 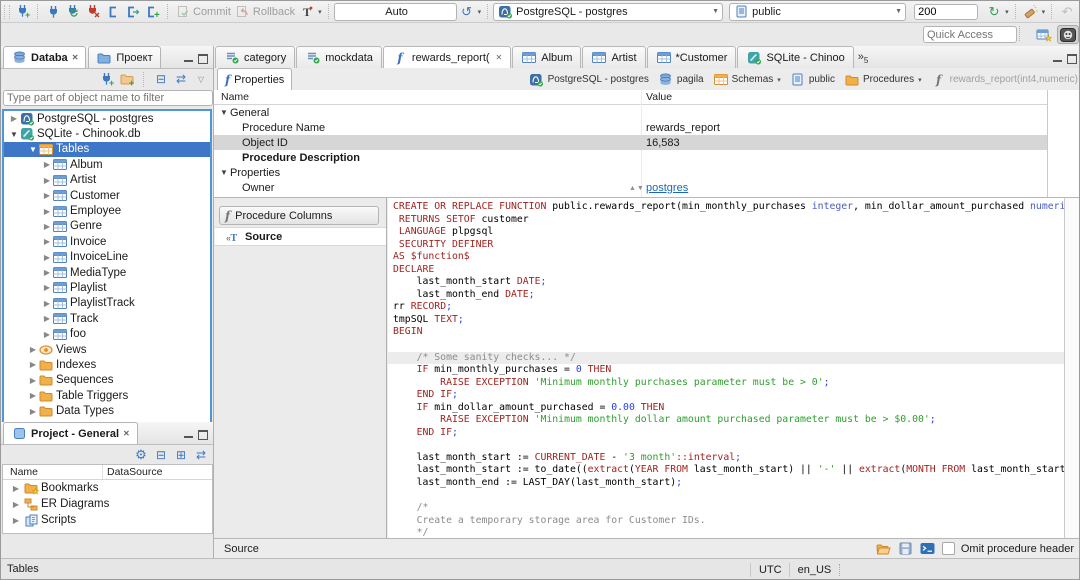 What do you see at coordinates (667, 188) in the screenshot?
I see `grid-cell-value: postgres` at bounding box center [667, 188].